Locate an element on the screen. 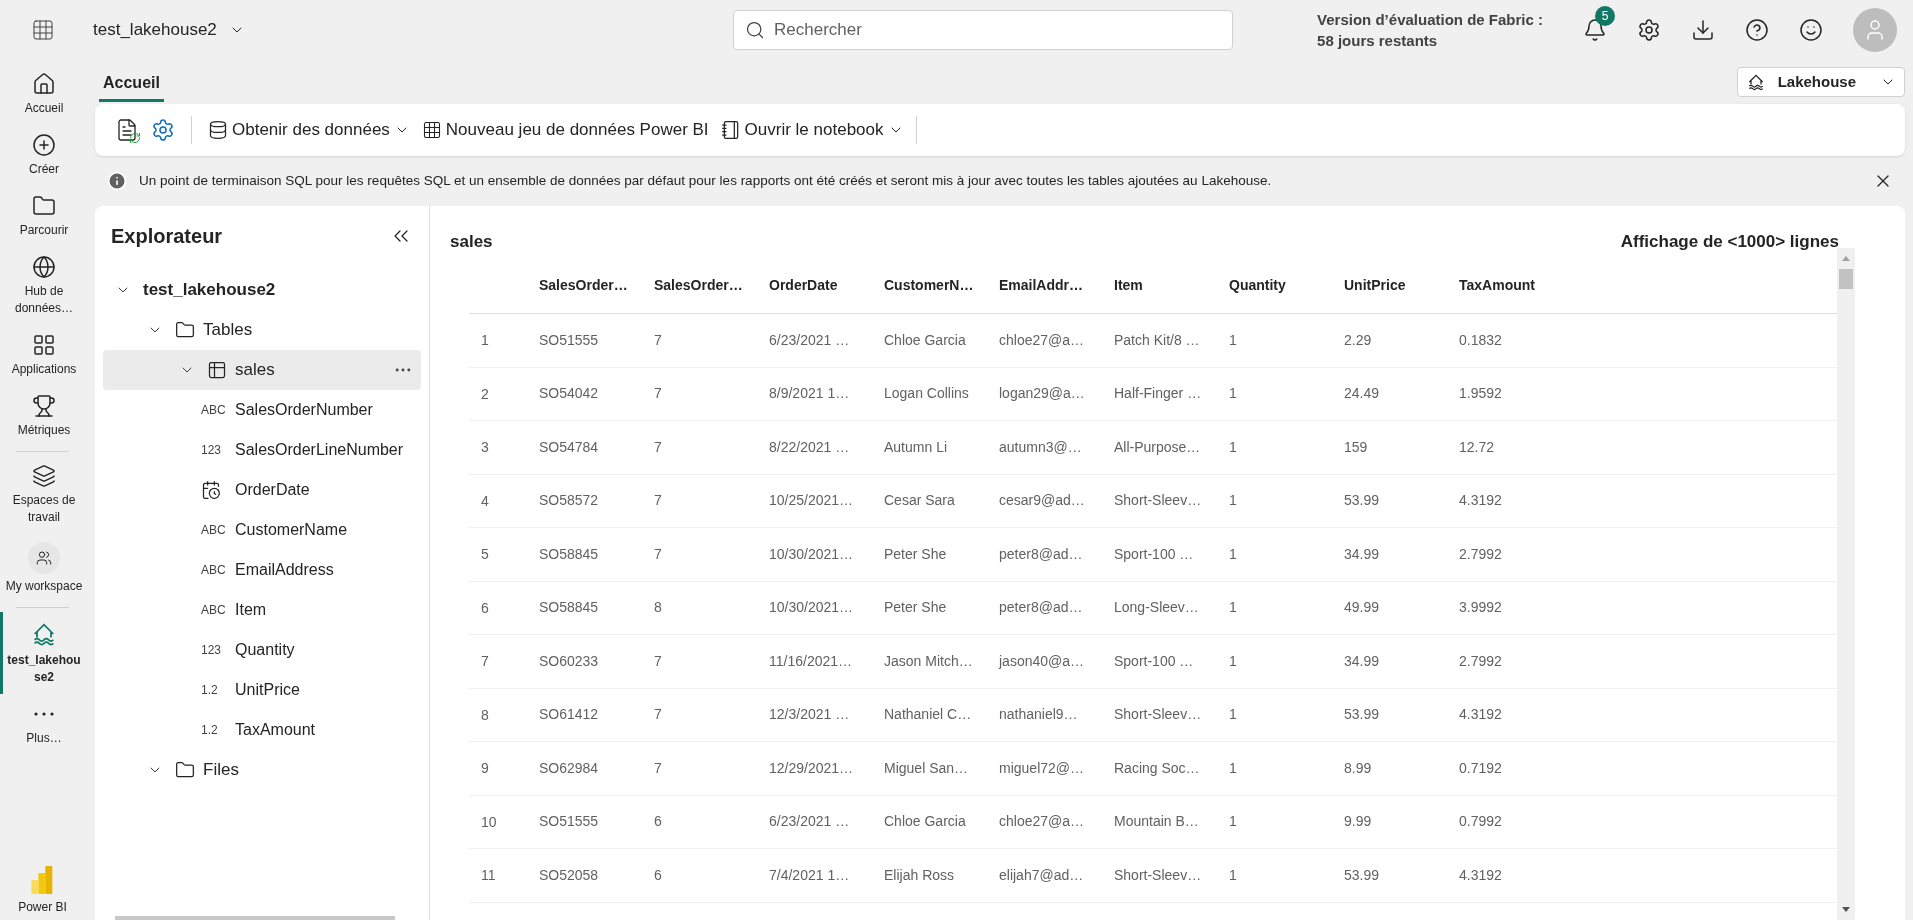  help-icon is located at coordinates (1757, 30).